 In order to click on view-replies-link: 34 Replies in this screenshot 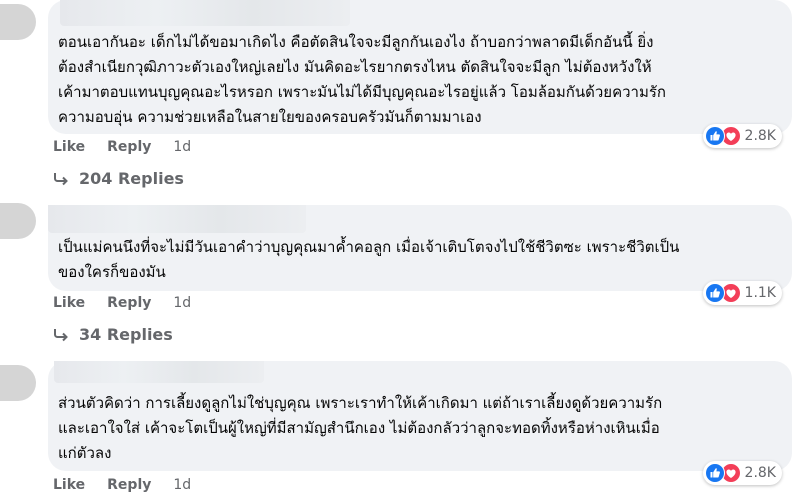, I will do `click(113, 334)`.